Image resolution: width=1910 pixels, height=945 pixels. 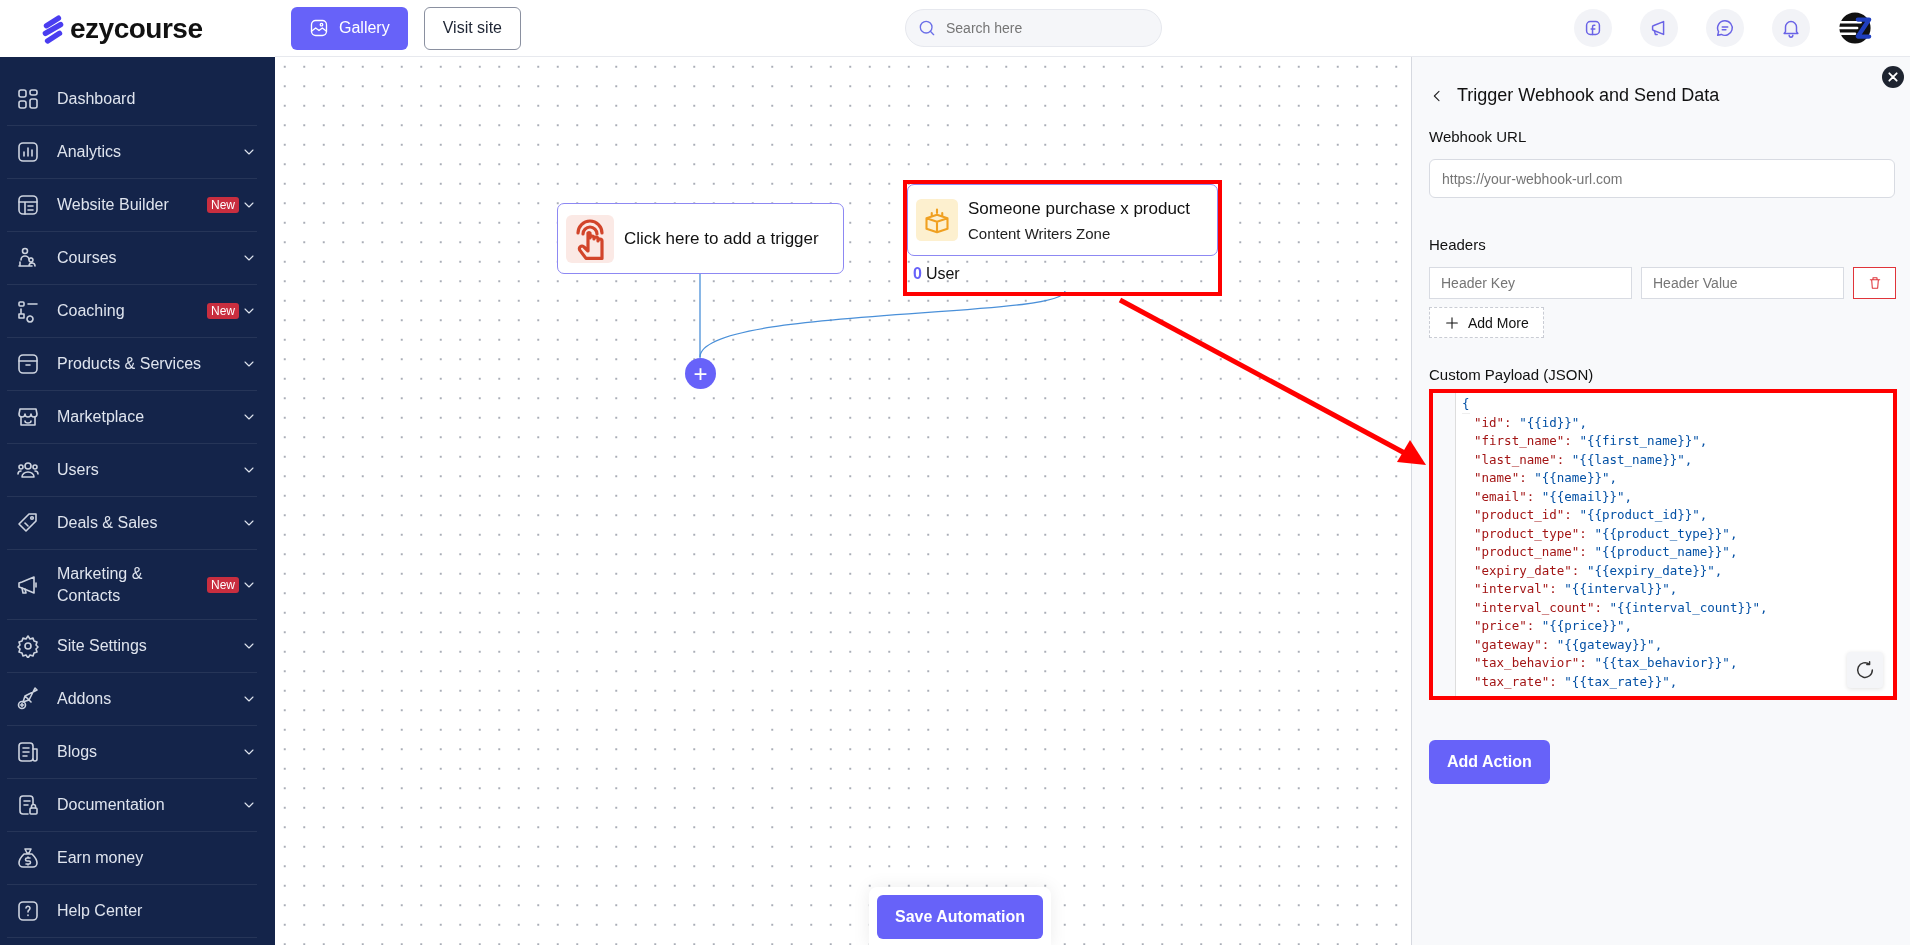 I want to click on refresh-icon, so click(x=1865, y=670).